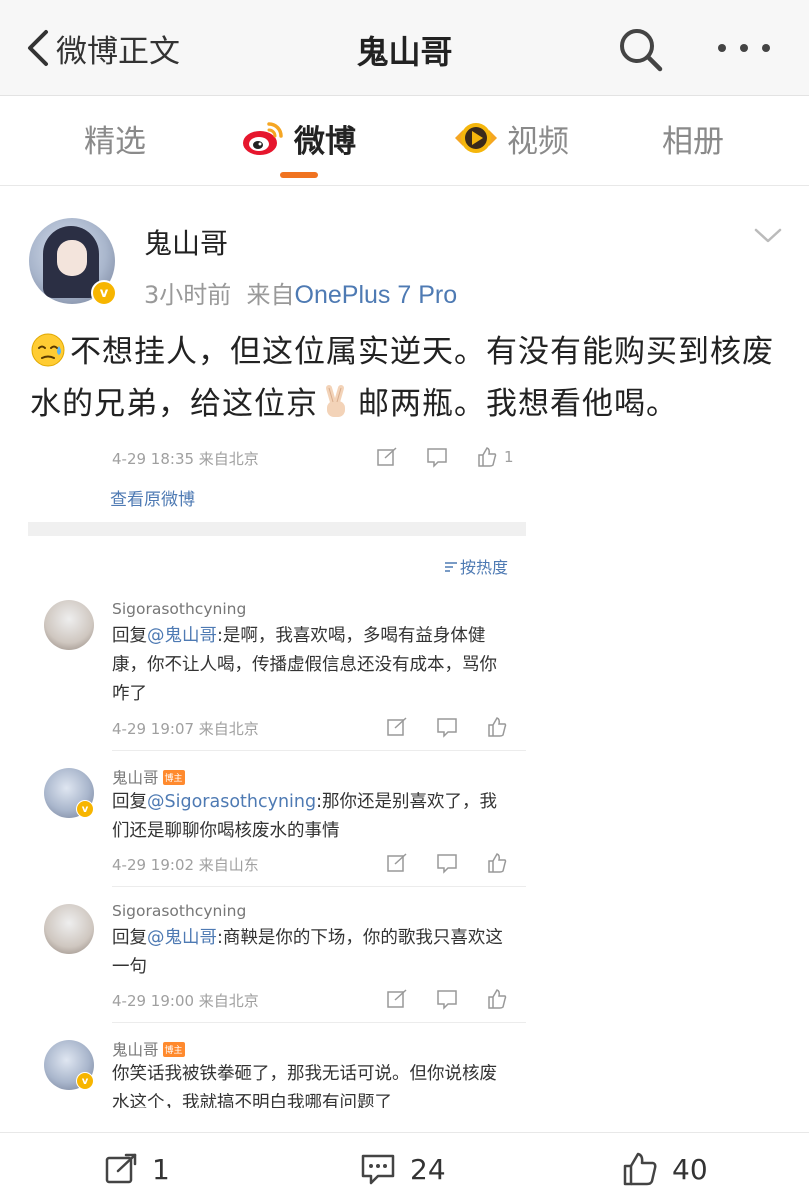 The height and width of the screenshot is (1200, 809). I want to click on like-button: 40, so click(665, 1169).